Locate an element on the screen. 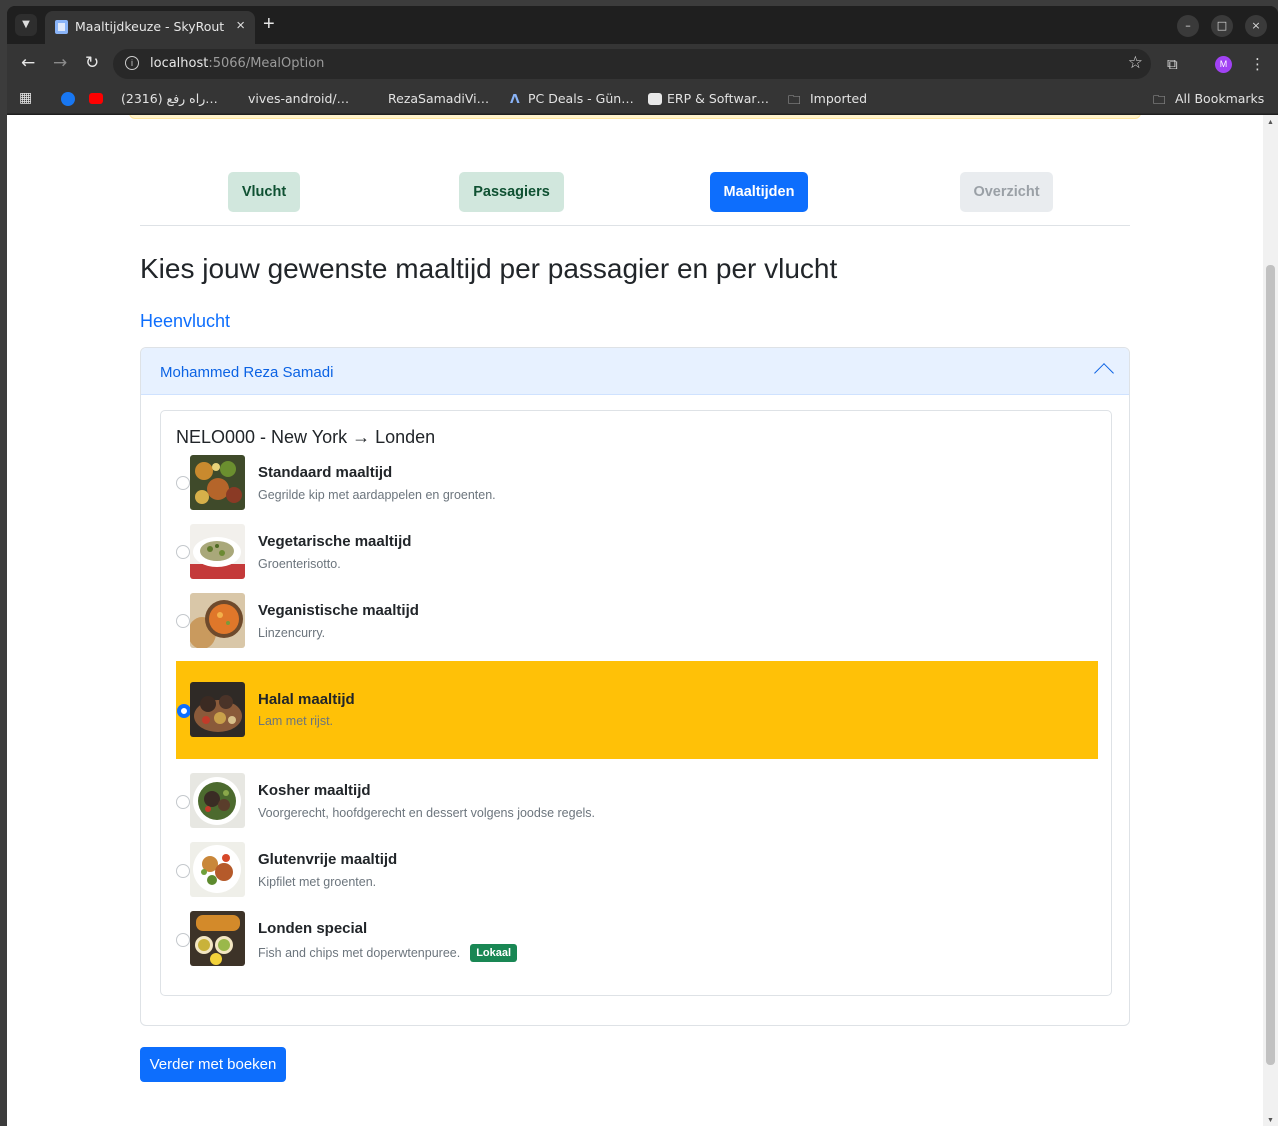 The width and height of the screenshot is (1278, 1126). alert-banner is located at coordinates (635, 117).